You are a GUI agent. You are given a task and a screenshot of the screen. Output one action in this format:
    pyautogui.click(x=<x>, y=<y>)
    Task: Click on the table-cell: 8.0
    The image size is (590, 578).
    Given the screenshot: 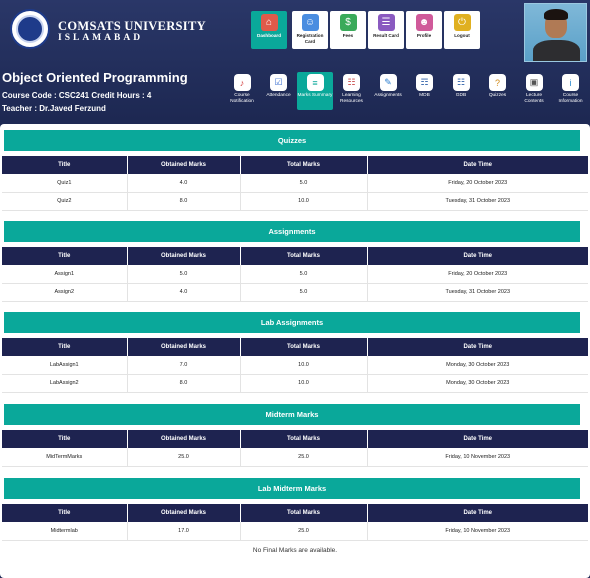 What is the action you would take?
    pyautogui.click(x=184, y=383)
    